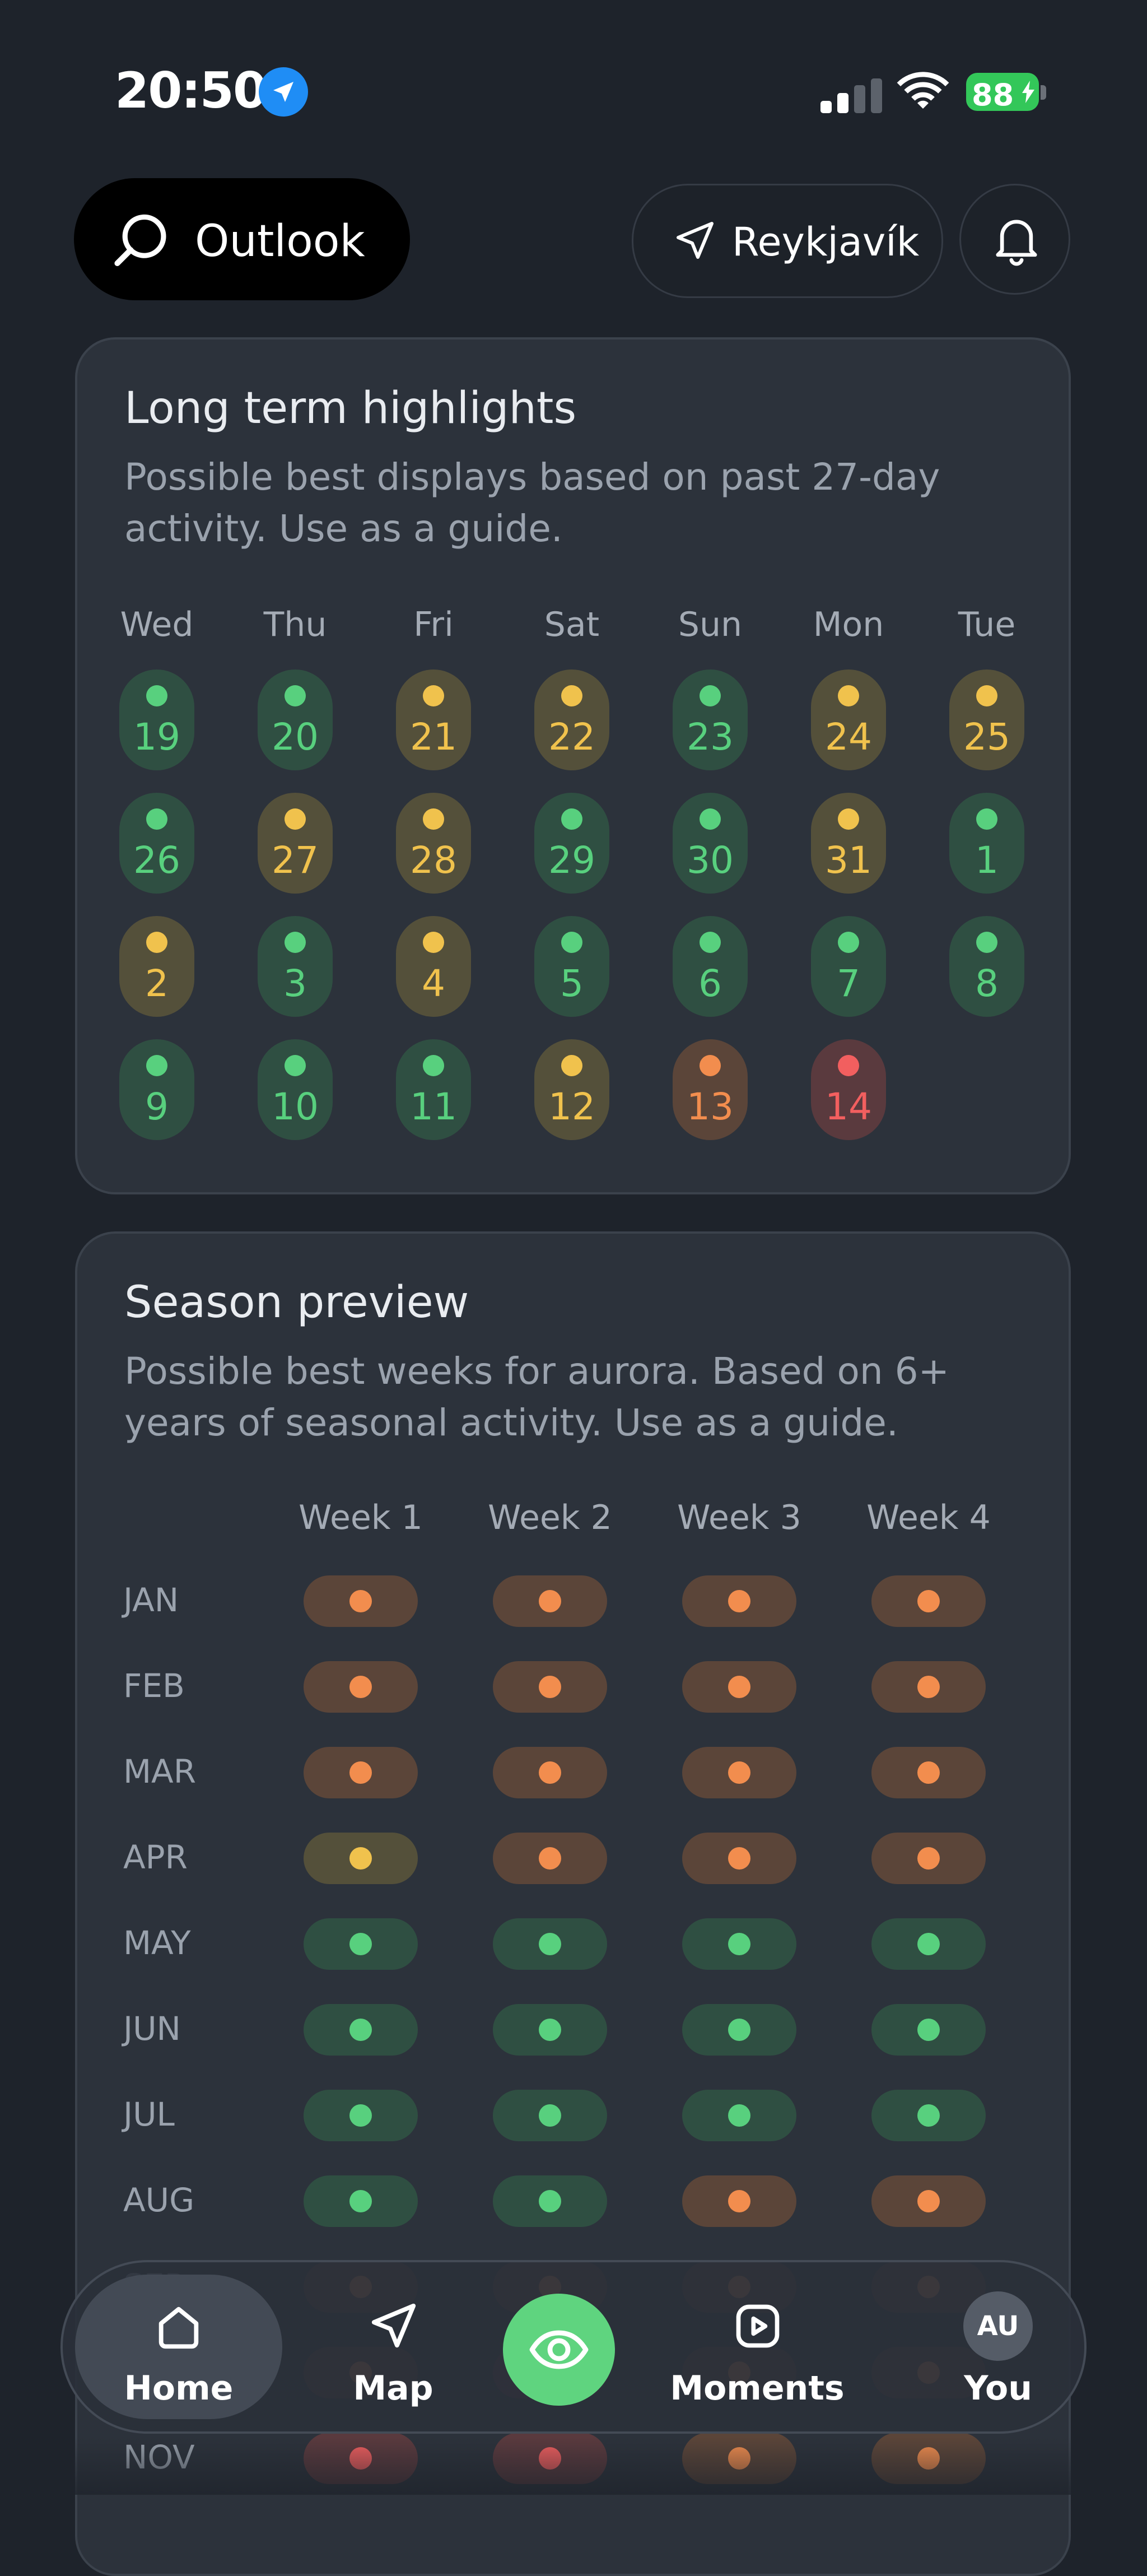  I want to click on calendar-day: 22, so click(571, 719).